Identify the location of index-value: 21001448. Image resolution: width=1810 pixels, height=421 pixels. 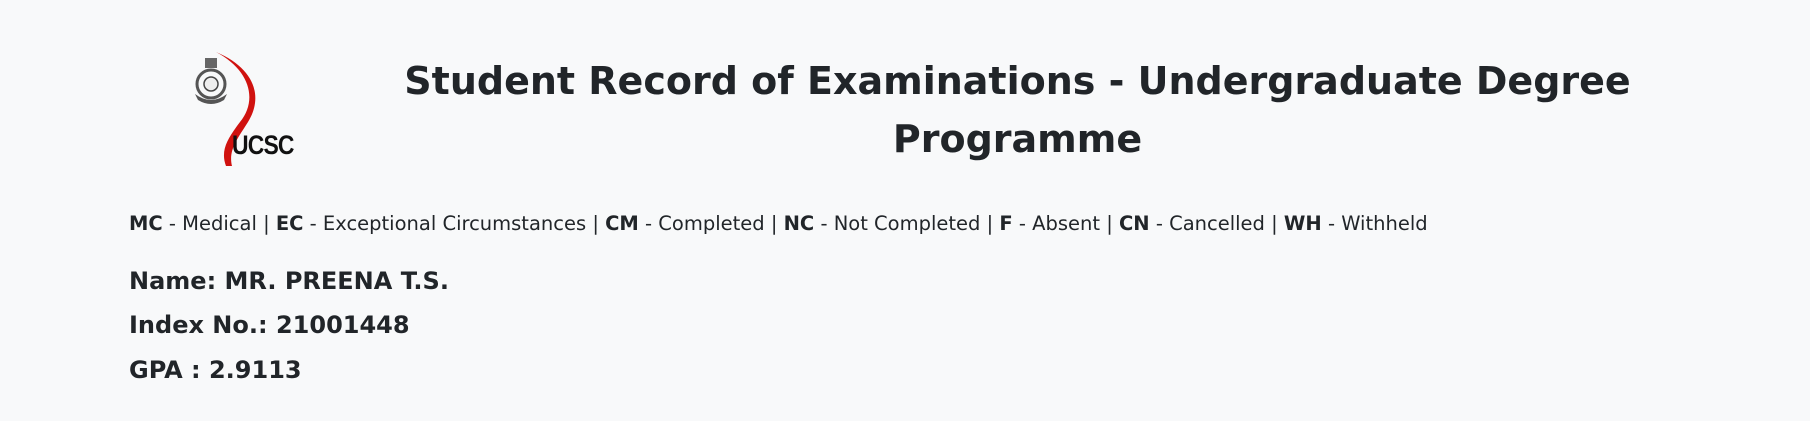
(342, 325).